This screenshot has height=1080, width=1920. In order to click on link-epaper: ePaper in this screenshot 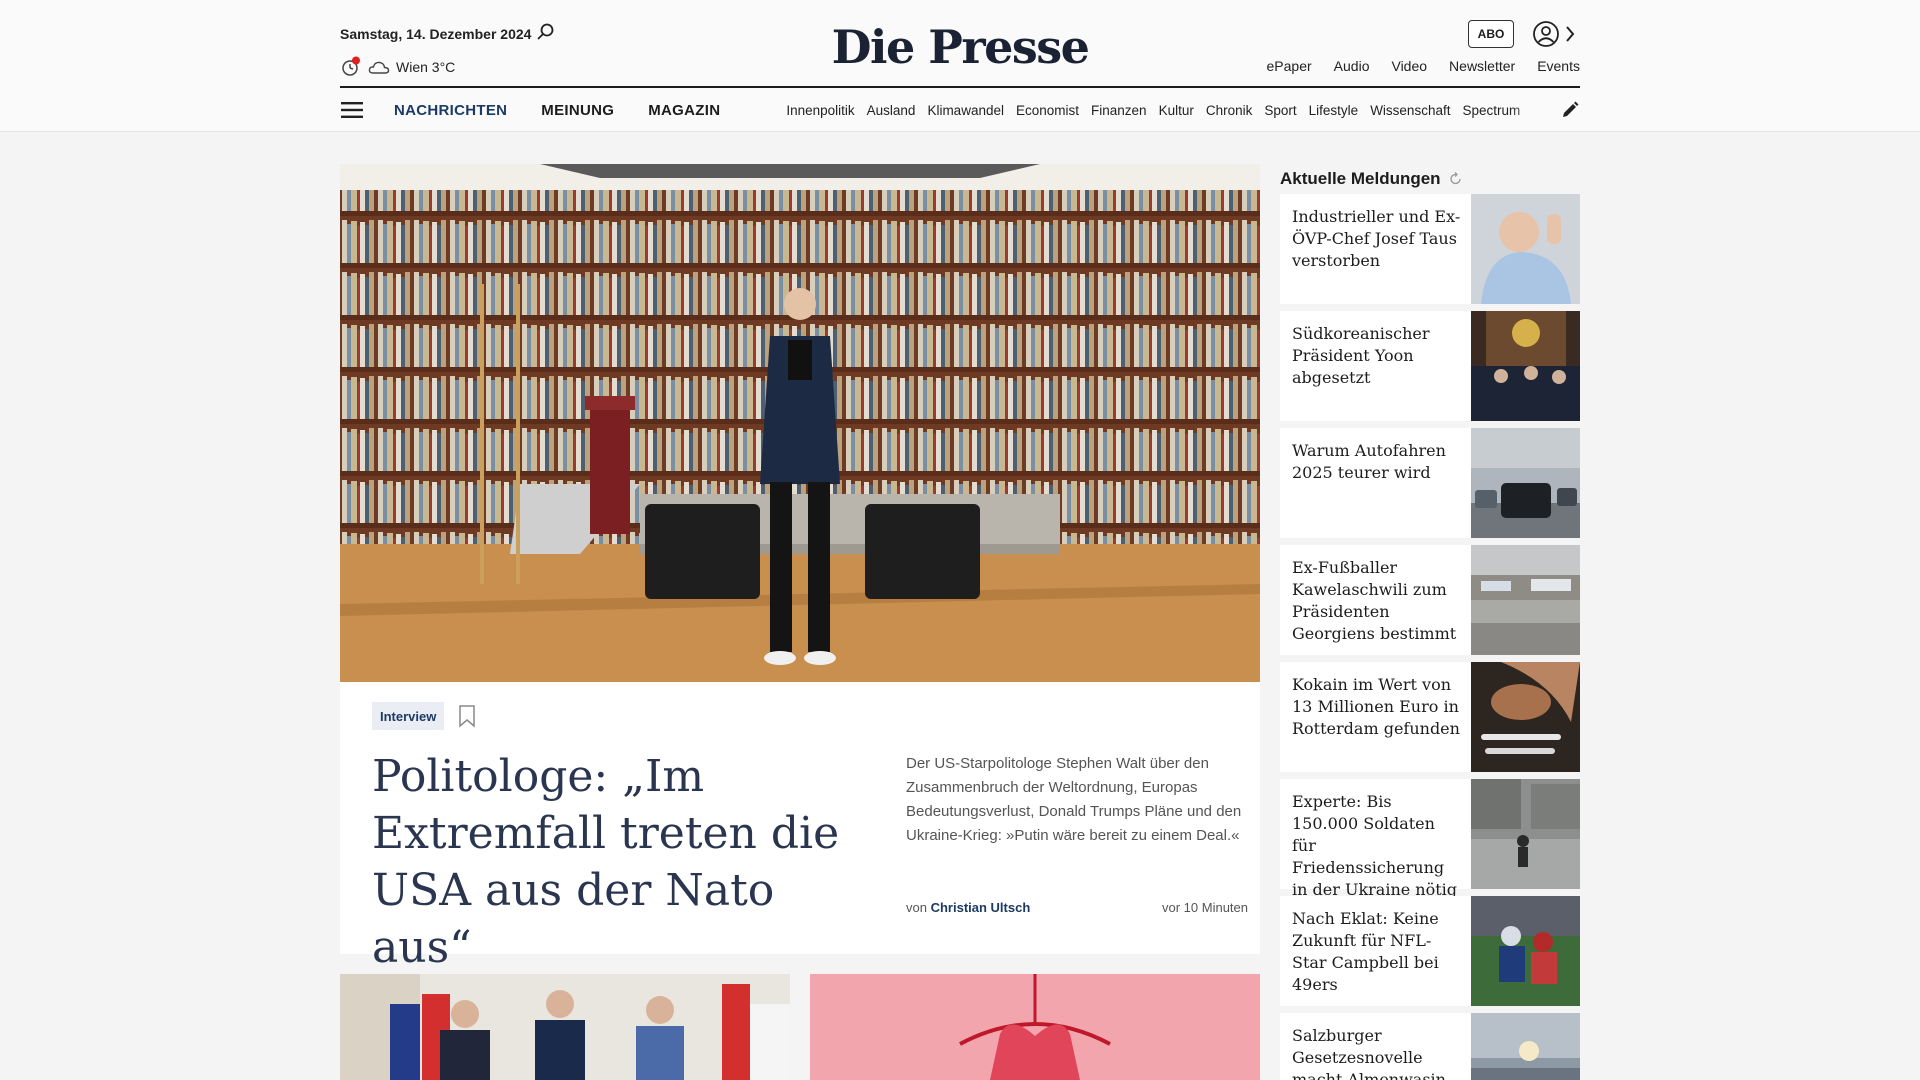, I will do `click(1289, 66)`.